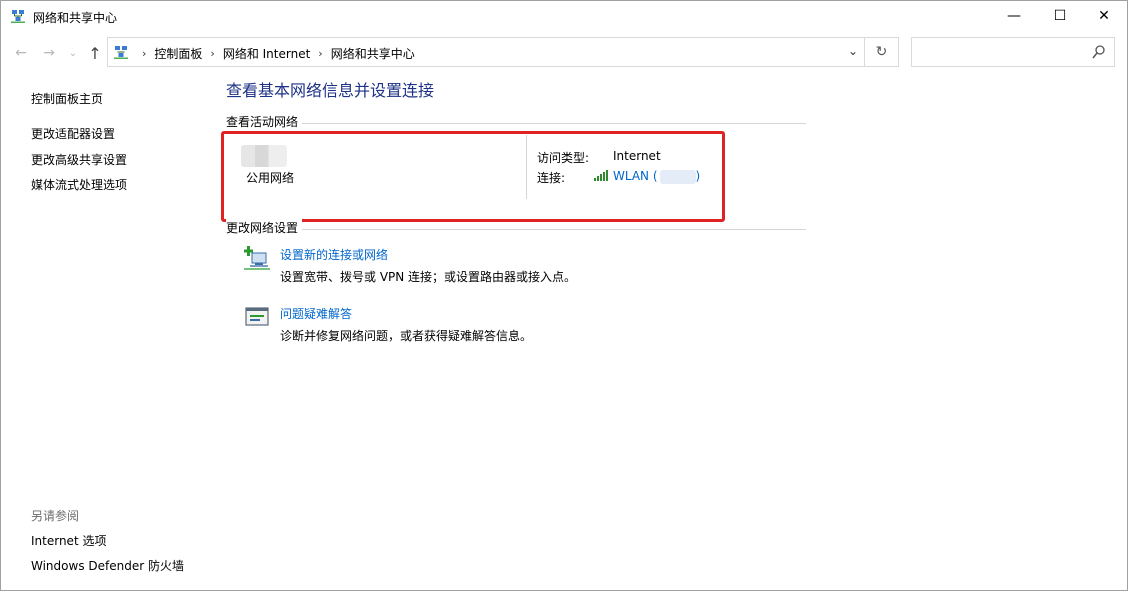 This screenshot has width=1128, height=591. I want to click on search-icon, so click(1099, 52).